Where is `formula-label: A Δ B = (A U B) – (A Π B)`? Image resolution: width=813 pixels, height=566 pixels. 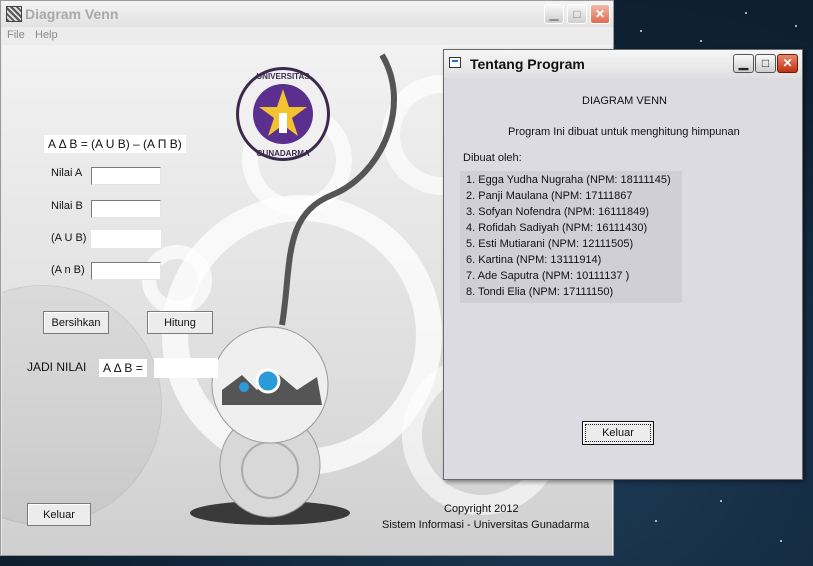
formula-label: A Δ B = (A U B) – (A Π B) is located at coordinates (115, 144).